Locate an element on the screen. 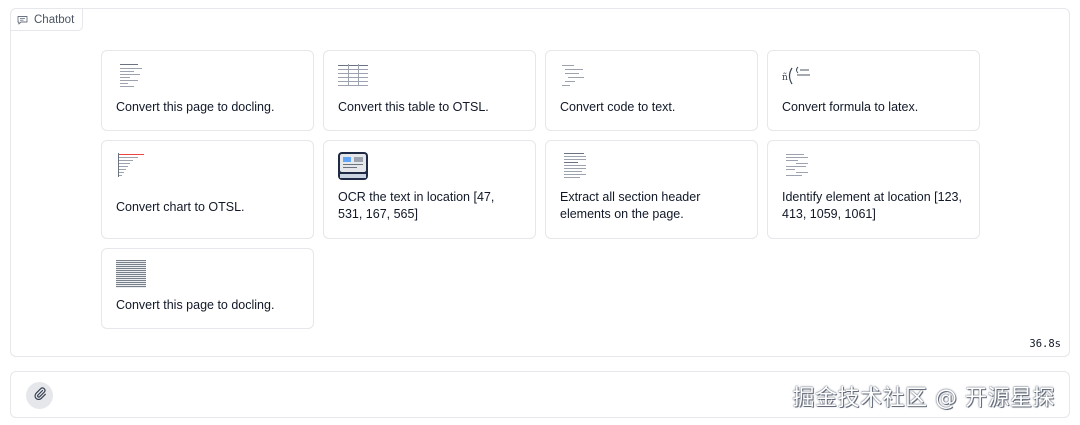 This screenshot has width=1080, height=425. chart-thumbnail is located at coordinates (131, 166).